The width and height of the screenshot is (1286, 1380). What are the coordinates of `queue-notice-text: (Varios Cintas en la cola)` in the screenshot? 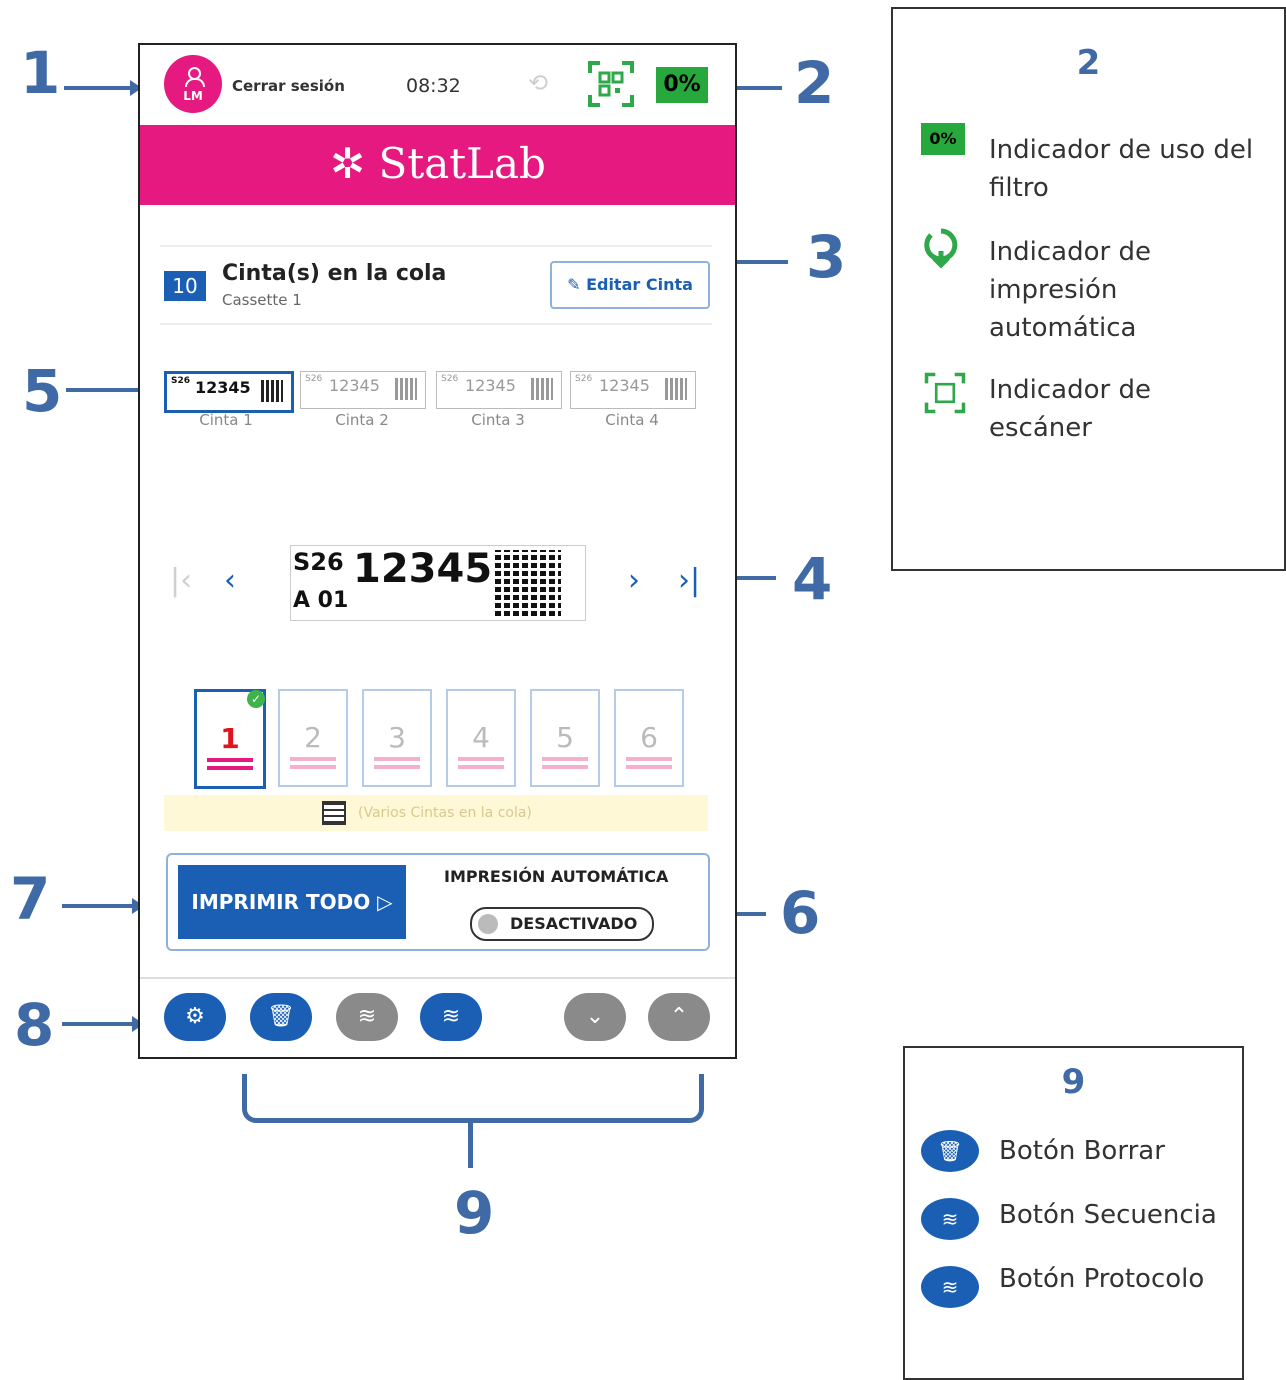 It's located at (445, 813).